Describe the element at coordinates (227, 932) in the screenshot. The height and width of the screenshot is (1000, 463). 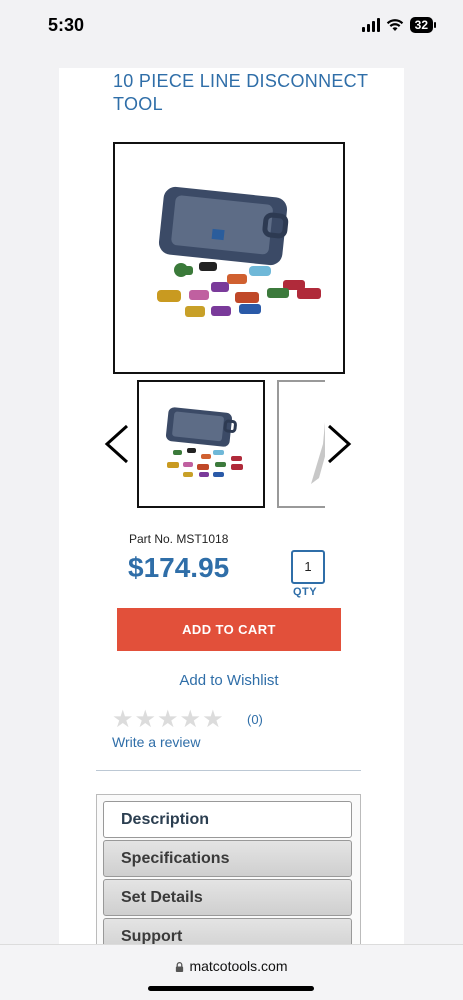
I see `tab-support: Support` at that location.